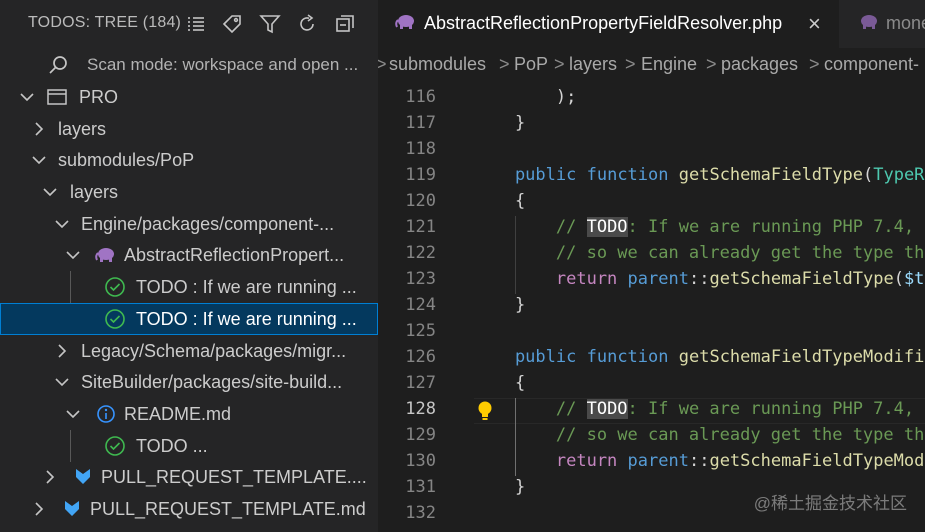 The width and height of the screenshot is (925, 532). Describe the element at coordinates (814, 24) in the screenshot. I see `close-icon: ×` at that location.